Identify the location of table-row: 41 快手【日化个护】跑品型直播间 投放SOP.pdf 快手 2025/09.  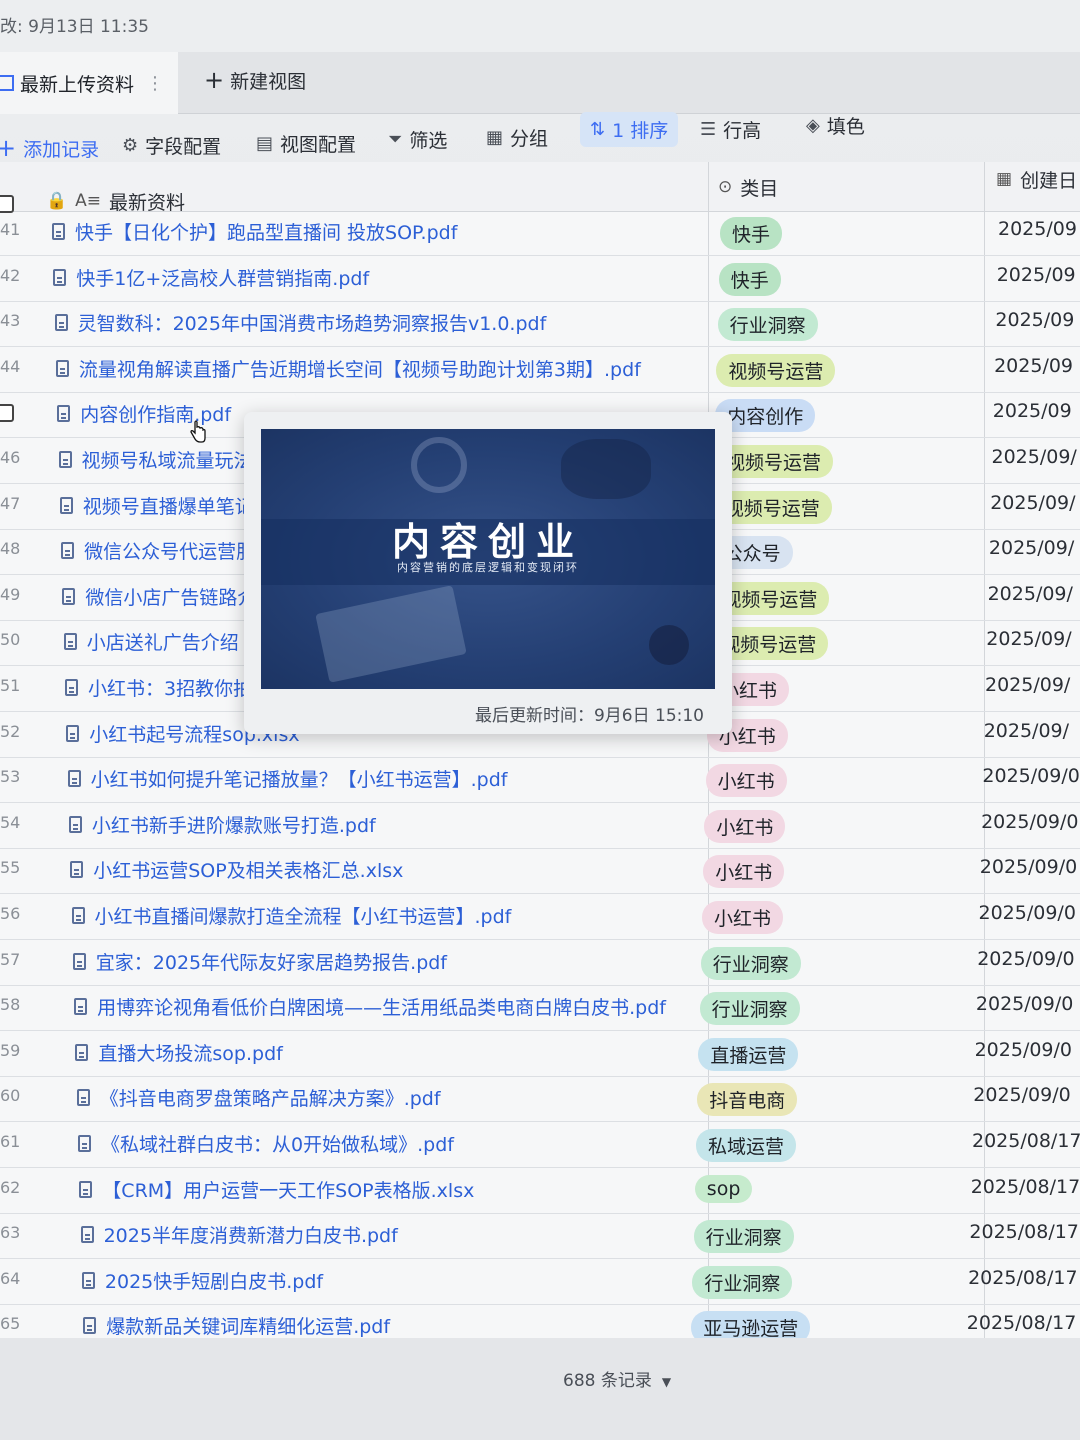
(540, 233).